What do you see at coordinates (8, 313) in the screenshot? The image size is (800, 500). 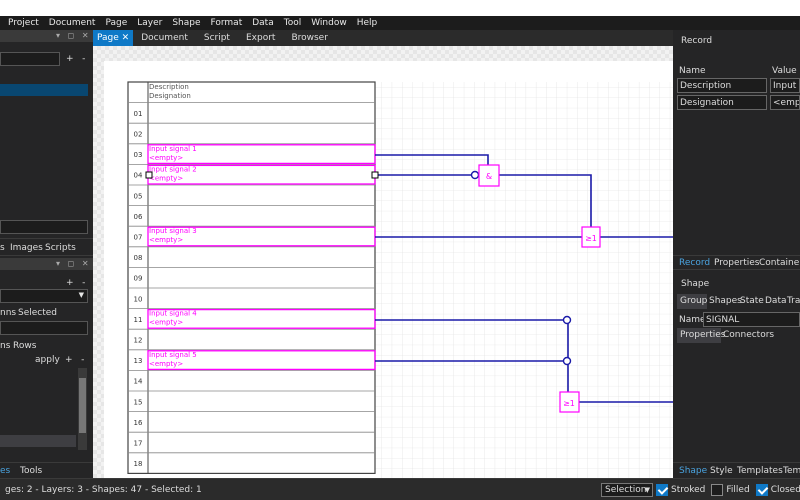 I see `left-columns-label: nns` at bounding box center [8, 313].